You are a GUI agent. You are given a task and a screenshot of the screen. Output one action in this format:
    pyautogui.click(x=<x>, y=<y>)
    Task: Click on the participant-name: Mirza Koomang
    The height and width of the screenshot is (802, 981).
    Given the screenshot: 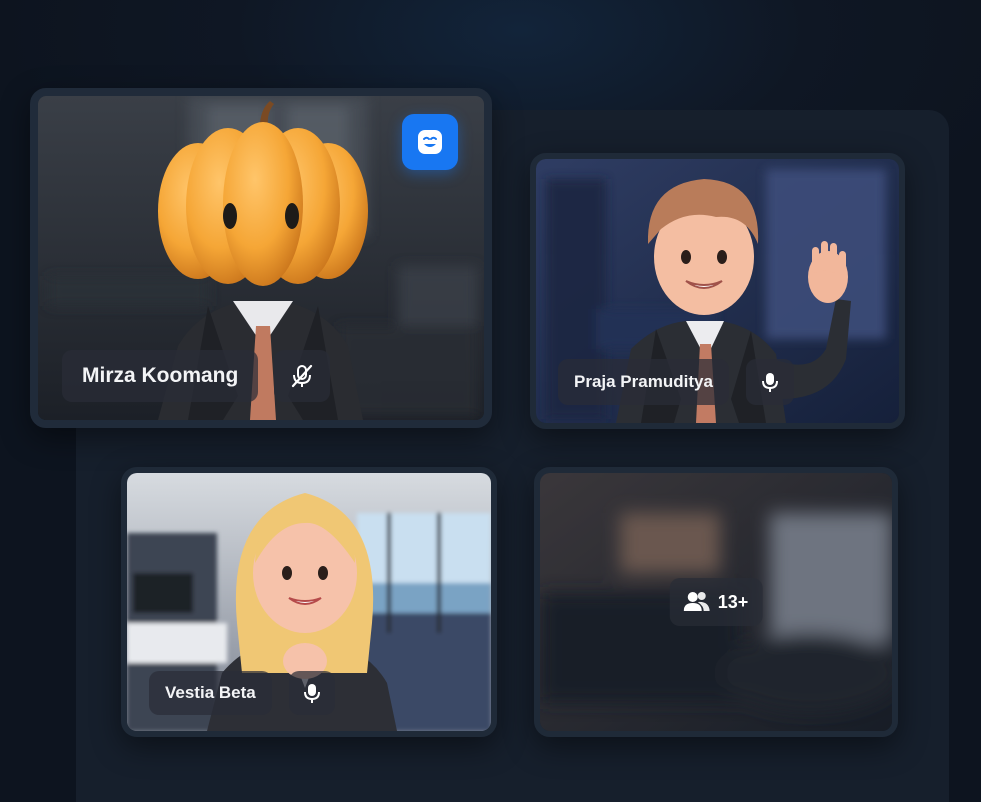 What is the action you would take?
    pyautogui.click(x=160, y=375)
    